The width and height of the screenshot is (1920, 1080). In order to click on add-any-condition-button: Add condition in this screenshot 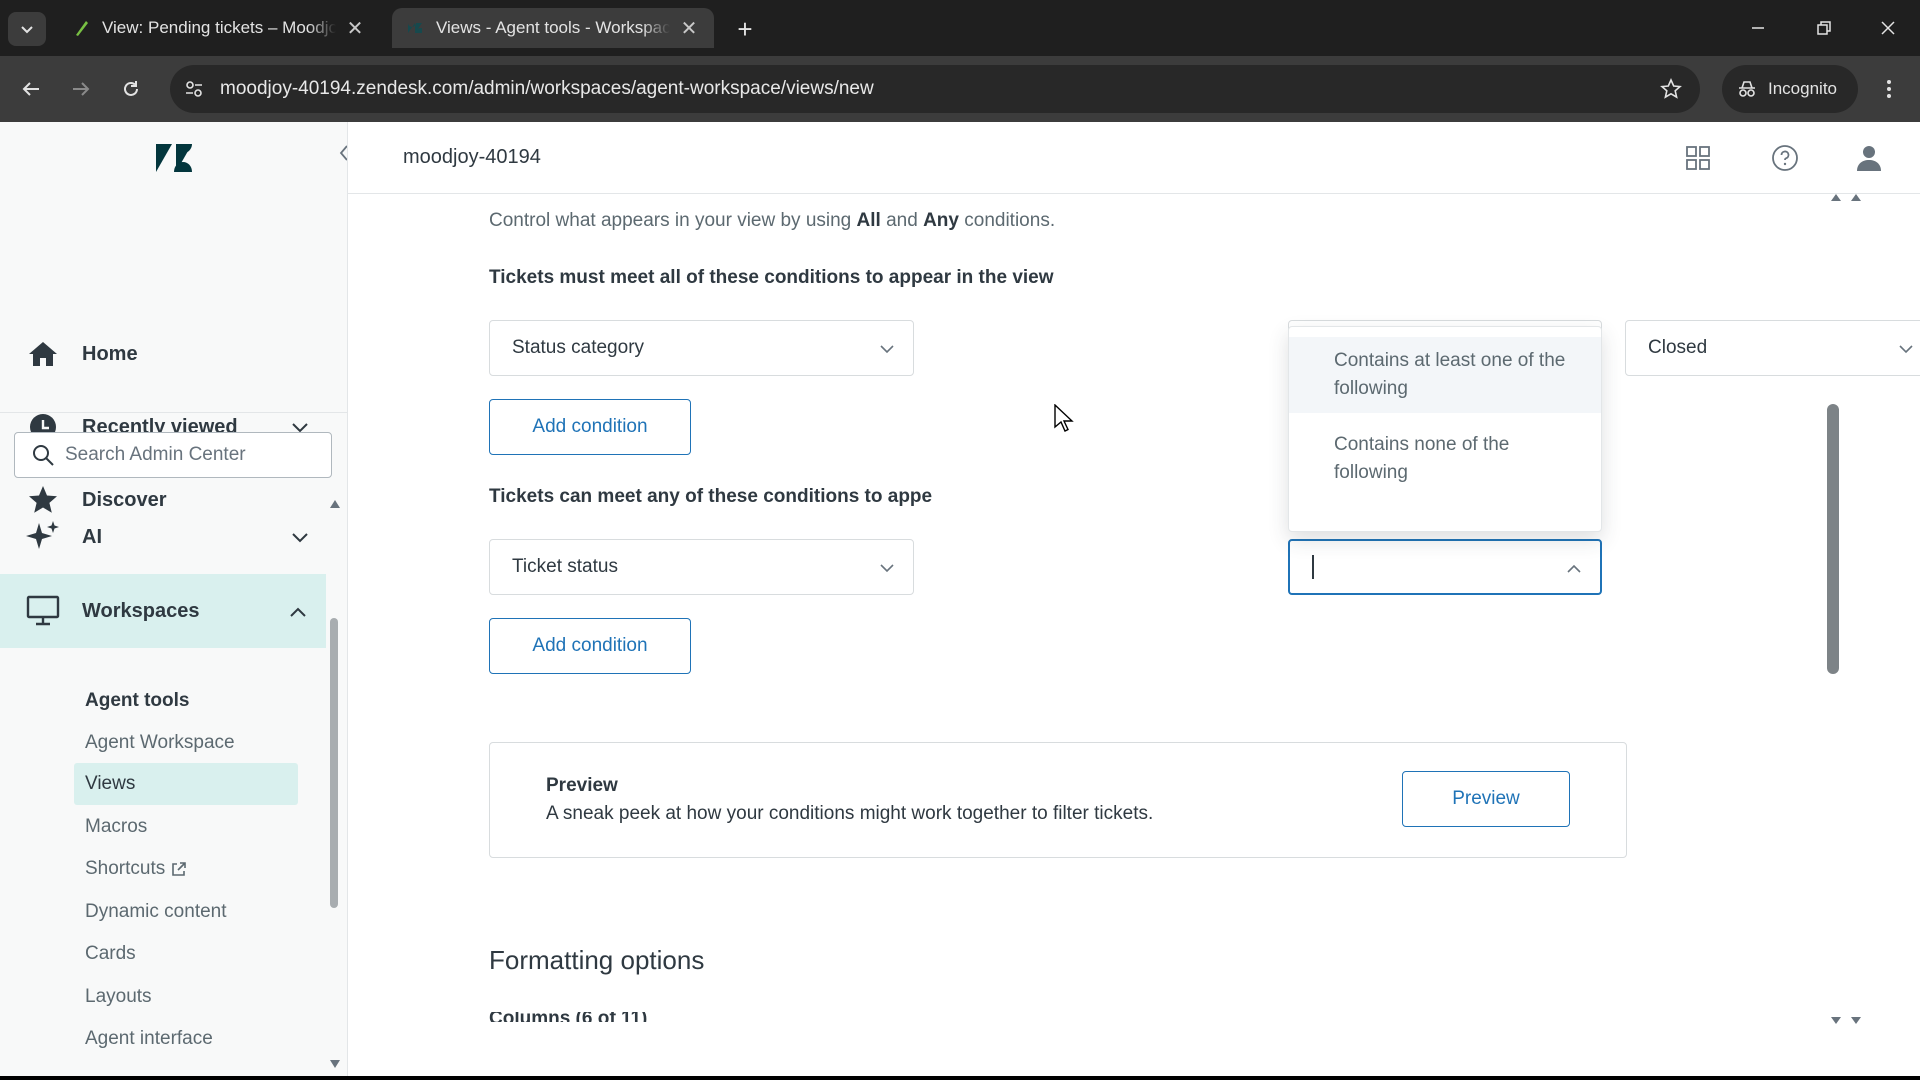, I will do `click(590, 646)`.